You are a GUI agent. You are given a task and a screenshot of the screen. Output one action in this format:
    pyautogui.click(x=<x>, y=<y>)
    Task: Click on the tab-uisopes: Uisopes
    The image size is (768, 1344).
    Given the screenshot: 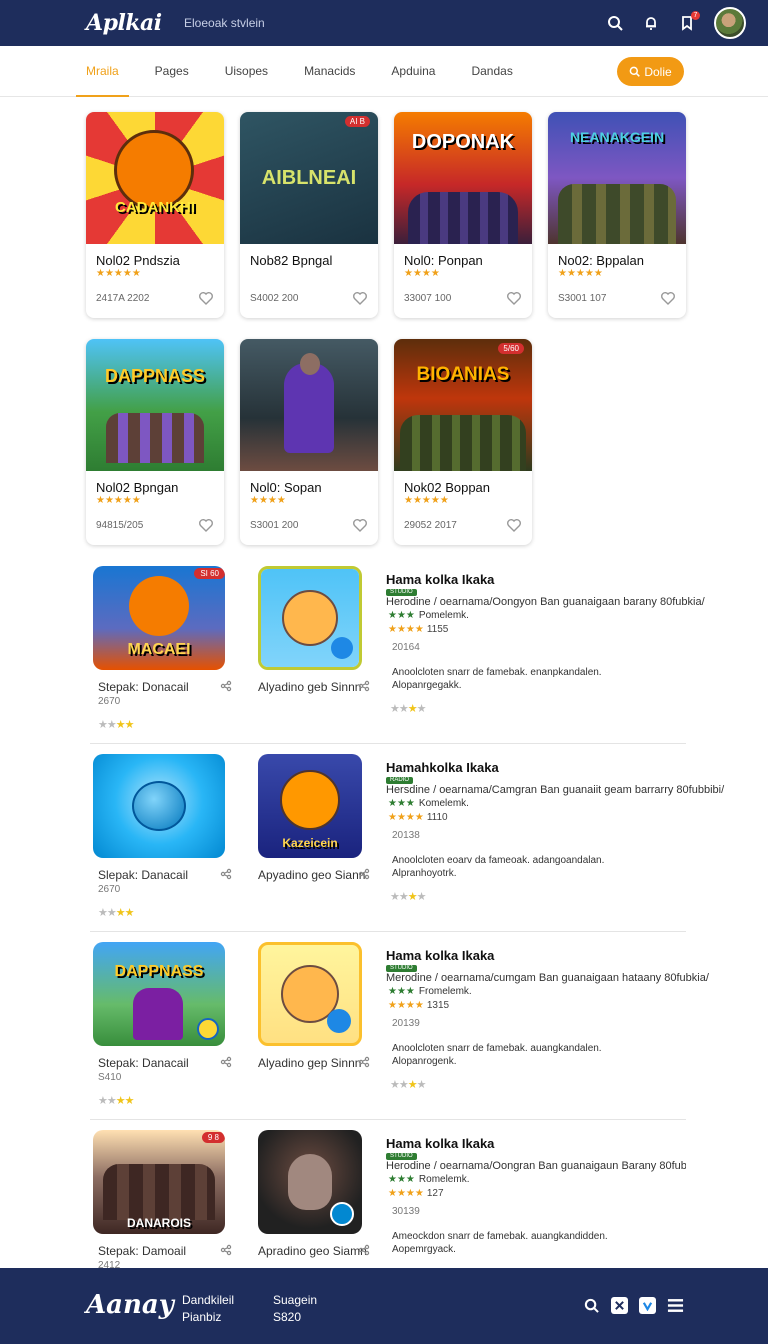 What is the action you would take?
    pyautogui.click(x=246, y=71)
    